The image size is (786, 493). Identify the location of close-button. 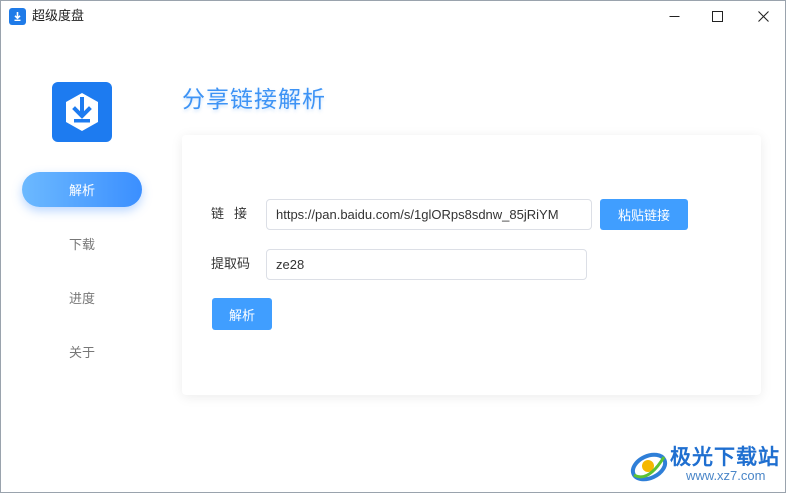
(762, 16).